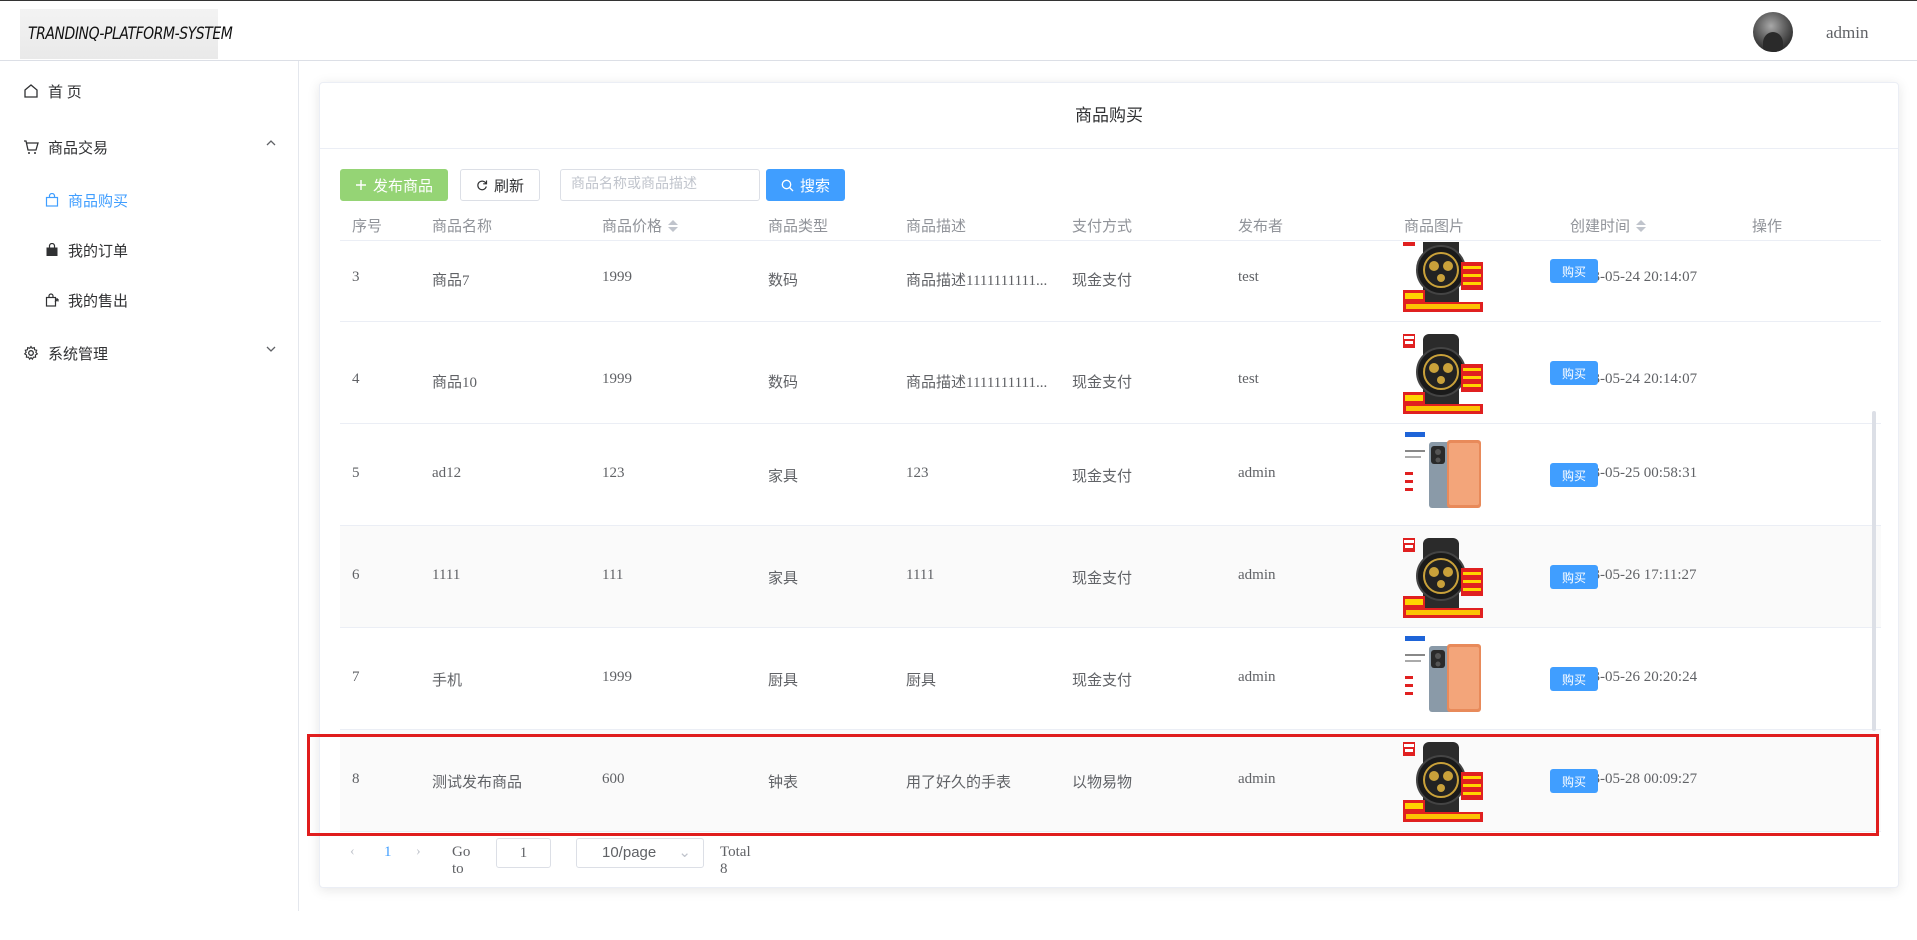  Describe the element at coordinates (783, 681) in the screenshot. I see `cell-type: 厨具` at that location.